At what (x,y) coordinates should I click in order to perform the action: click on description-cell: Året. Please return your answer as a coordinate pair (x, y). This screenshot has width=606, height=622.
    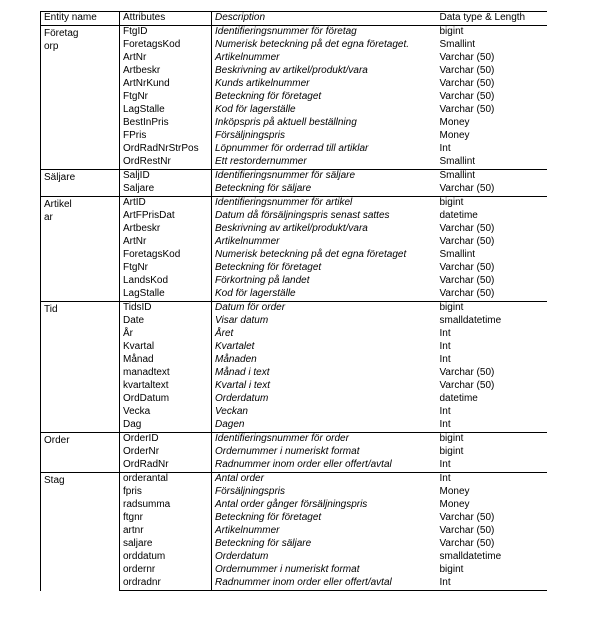
    Looking at the image, I should click on (224, 333).